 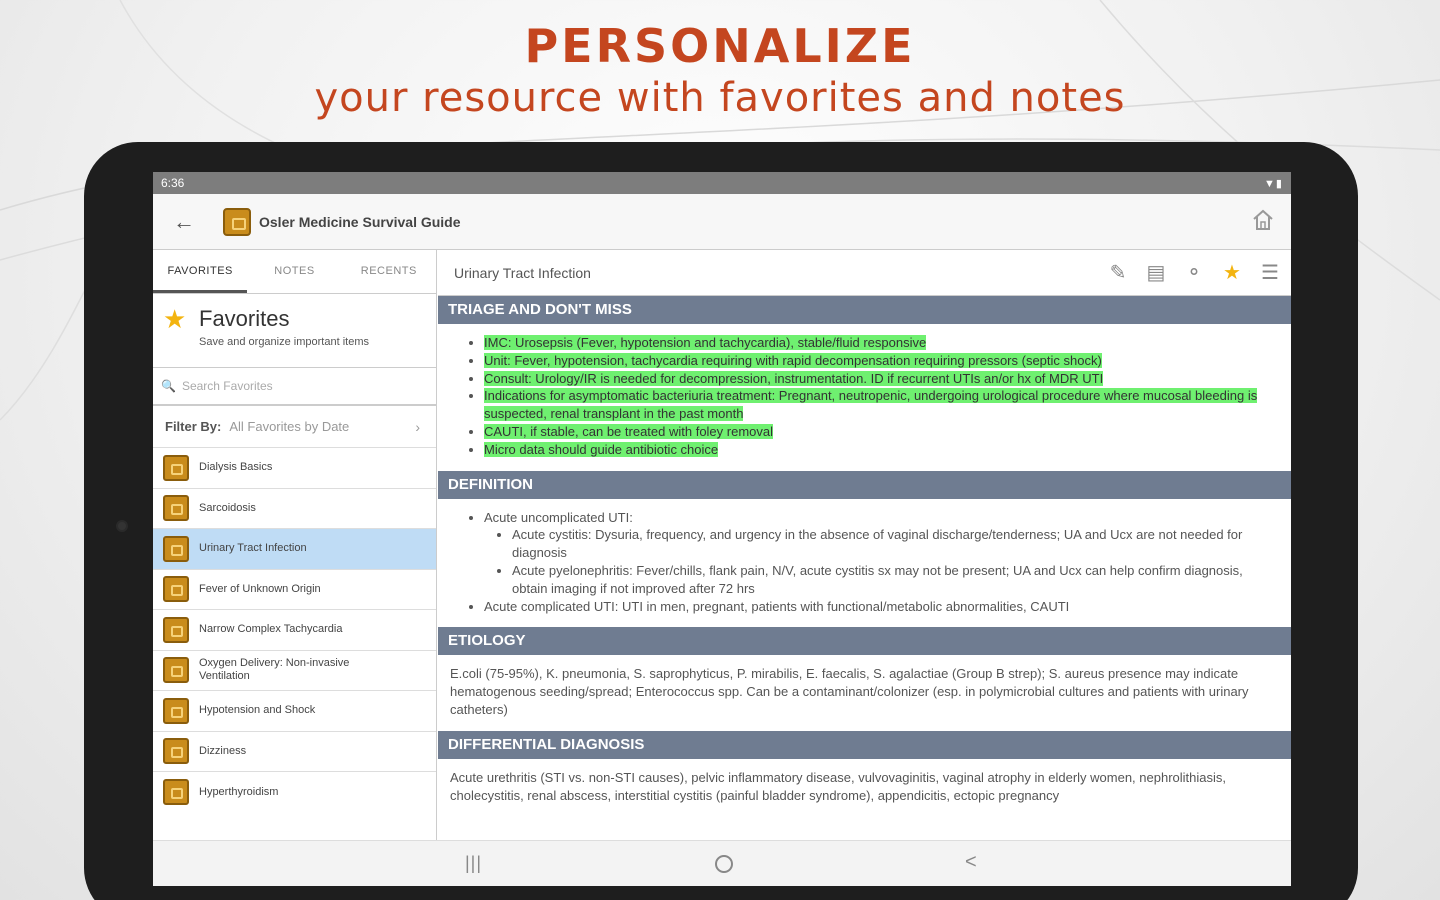 I want to click on list-item-label: Hypotension and Shock, so click(x=257, y=710).